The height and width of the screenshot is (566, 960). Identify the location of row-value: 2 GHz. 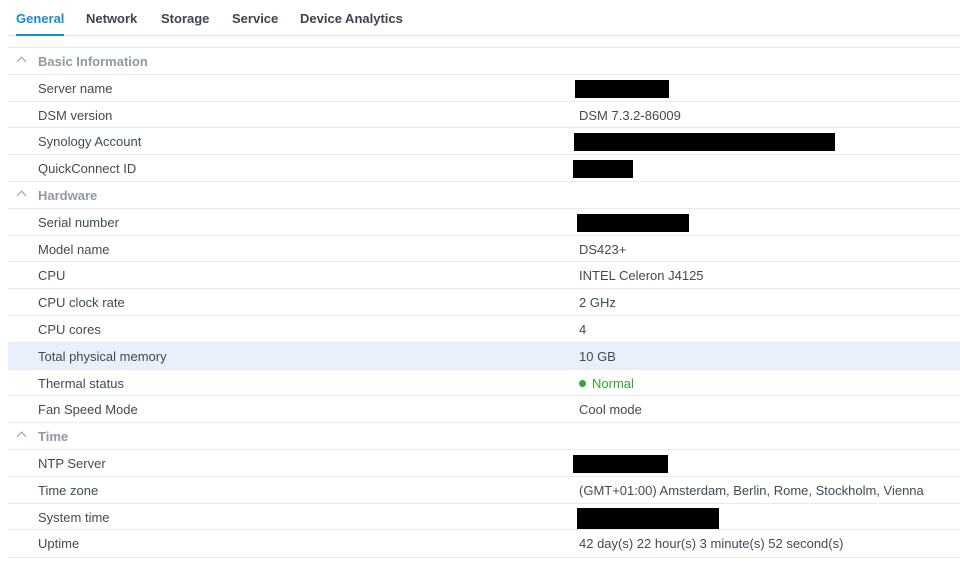
(597, 303).